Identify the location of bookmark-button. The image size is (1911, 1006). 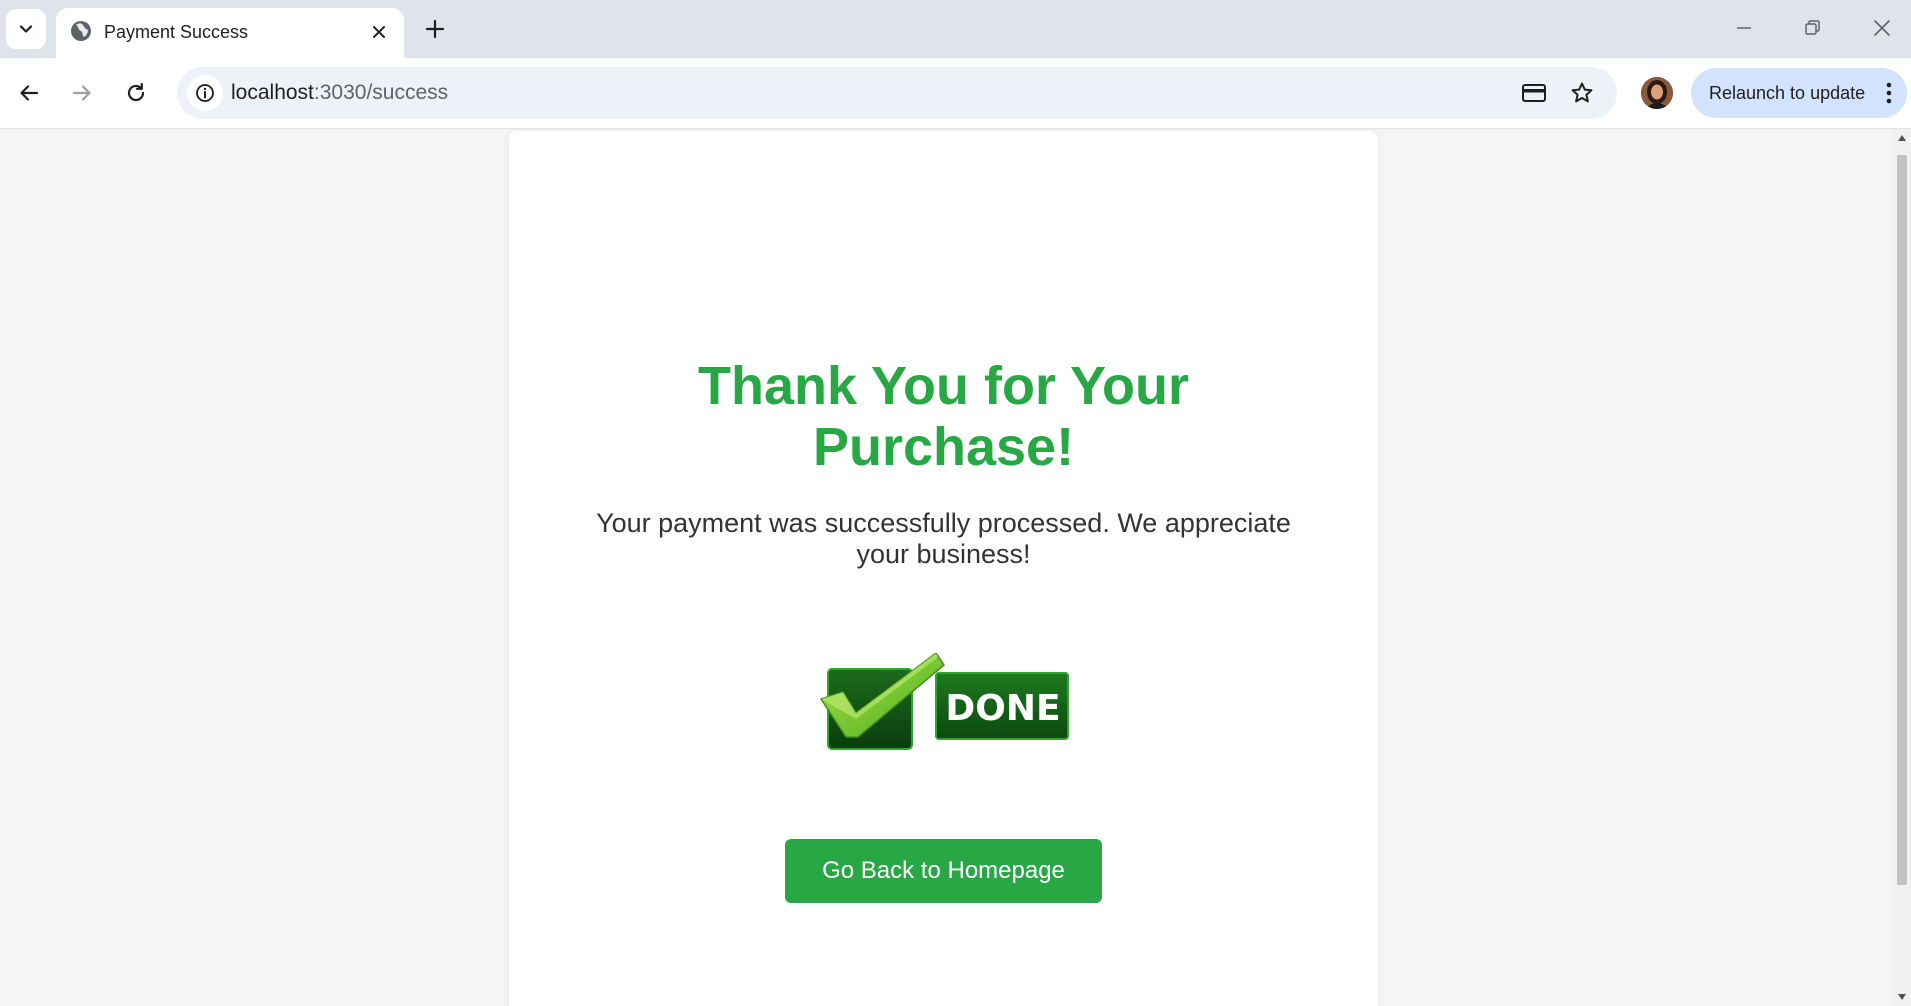
(1582, 93).